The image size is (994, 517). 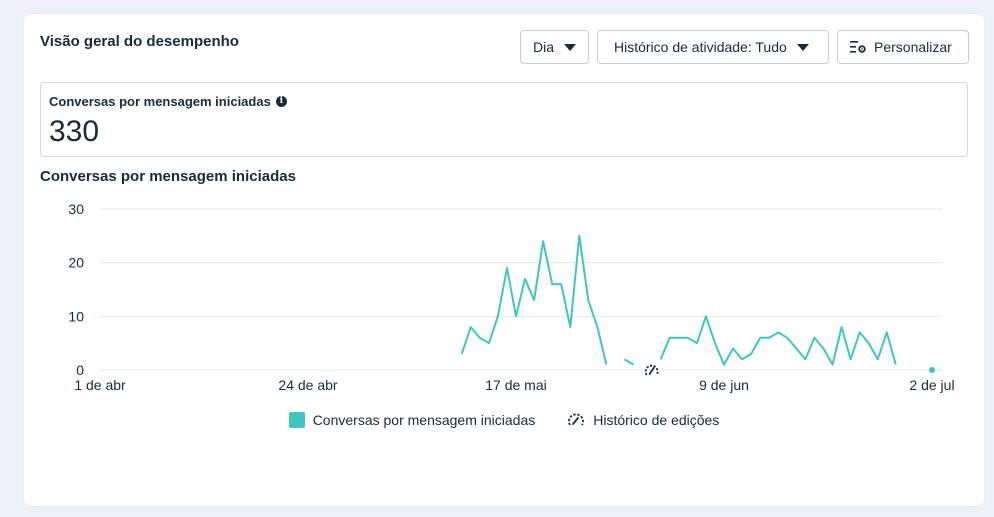 I want to click on x-tick-label: 9 de jun, so click(x=724, y=385).